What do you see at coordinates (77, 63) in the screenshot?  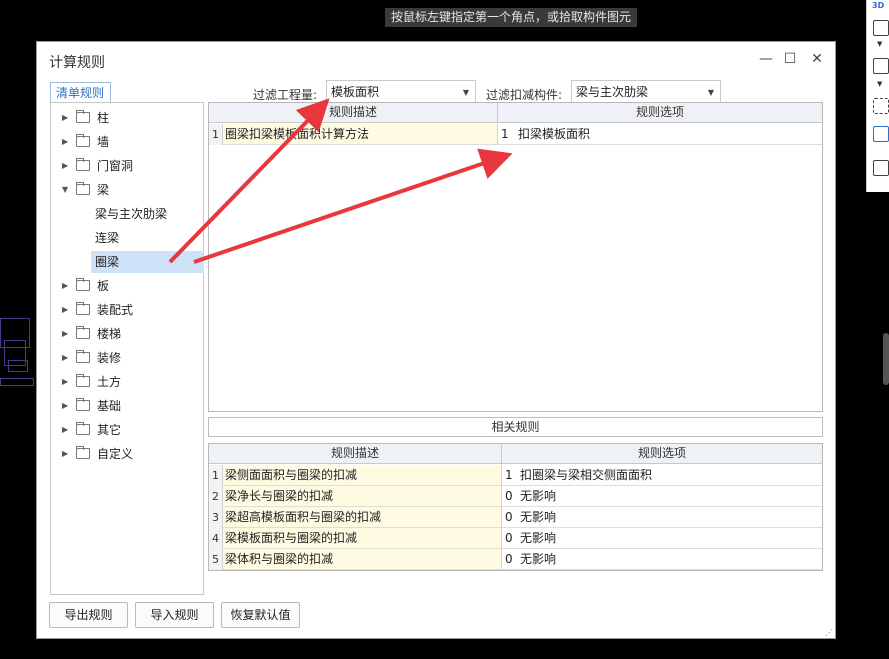 I see `dialog-title: 计算规则` at bounding box center [77, 63].